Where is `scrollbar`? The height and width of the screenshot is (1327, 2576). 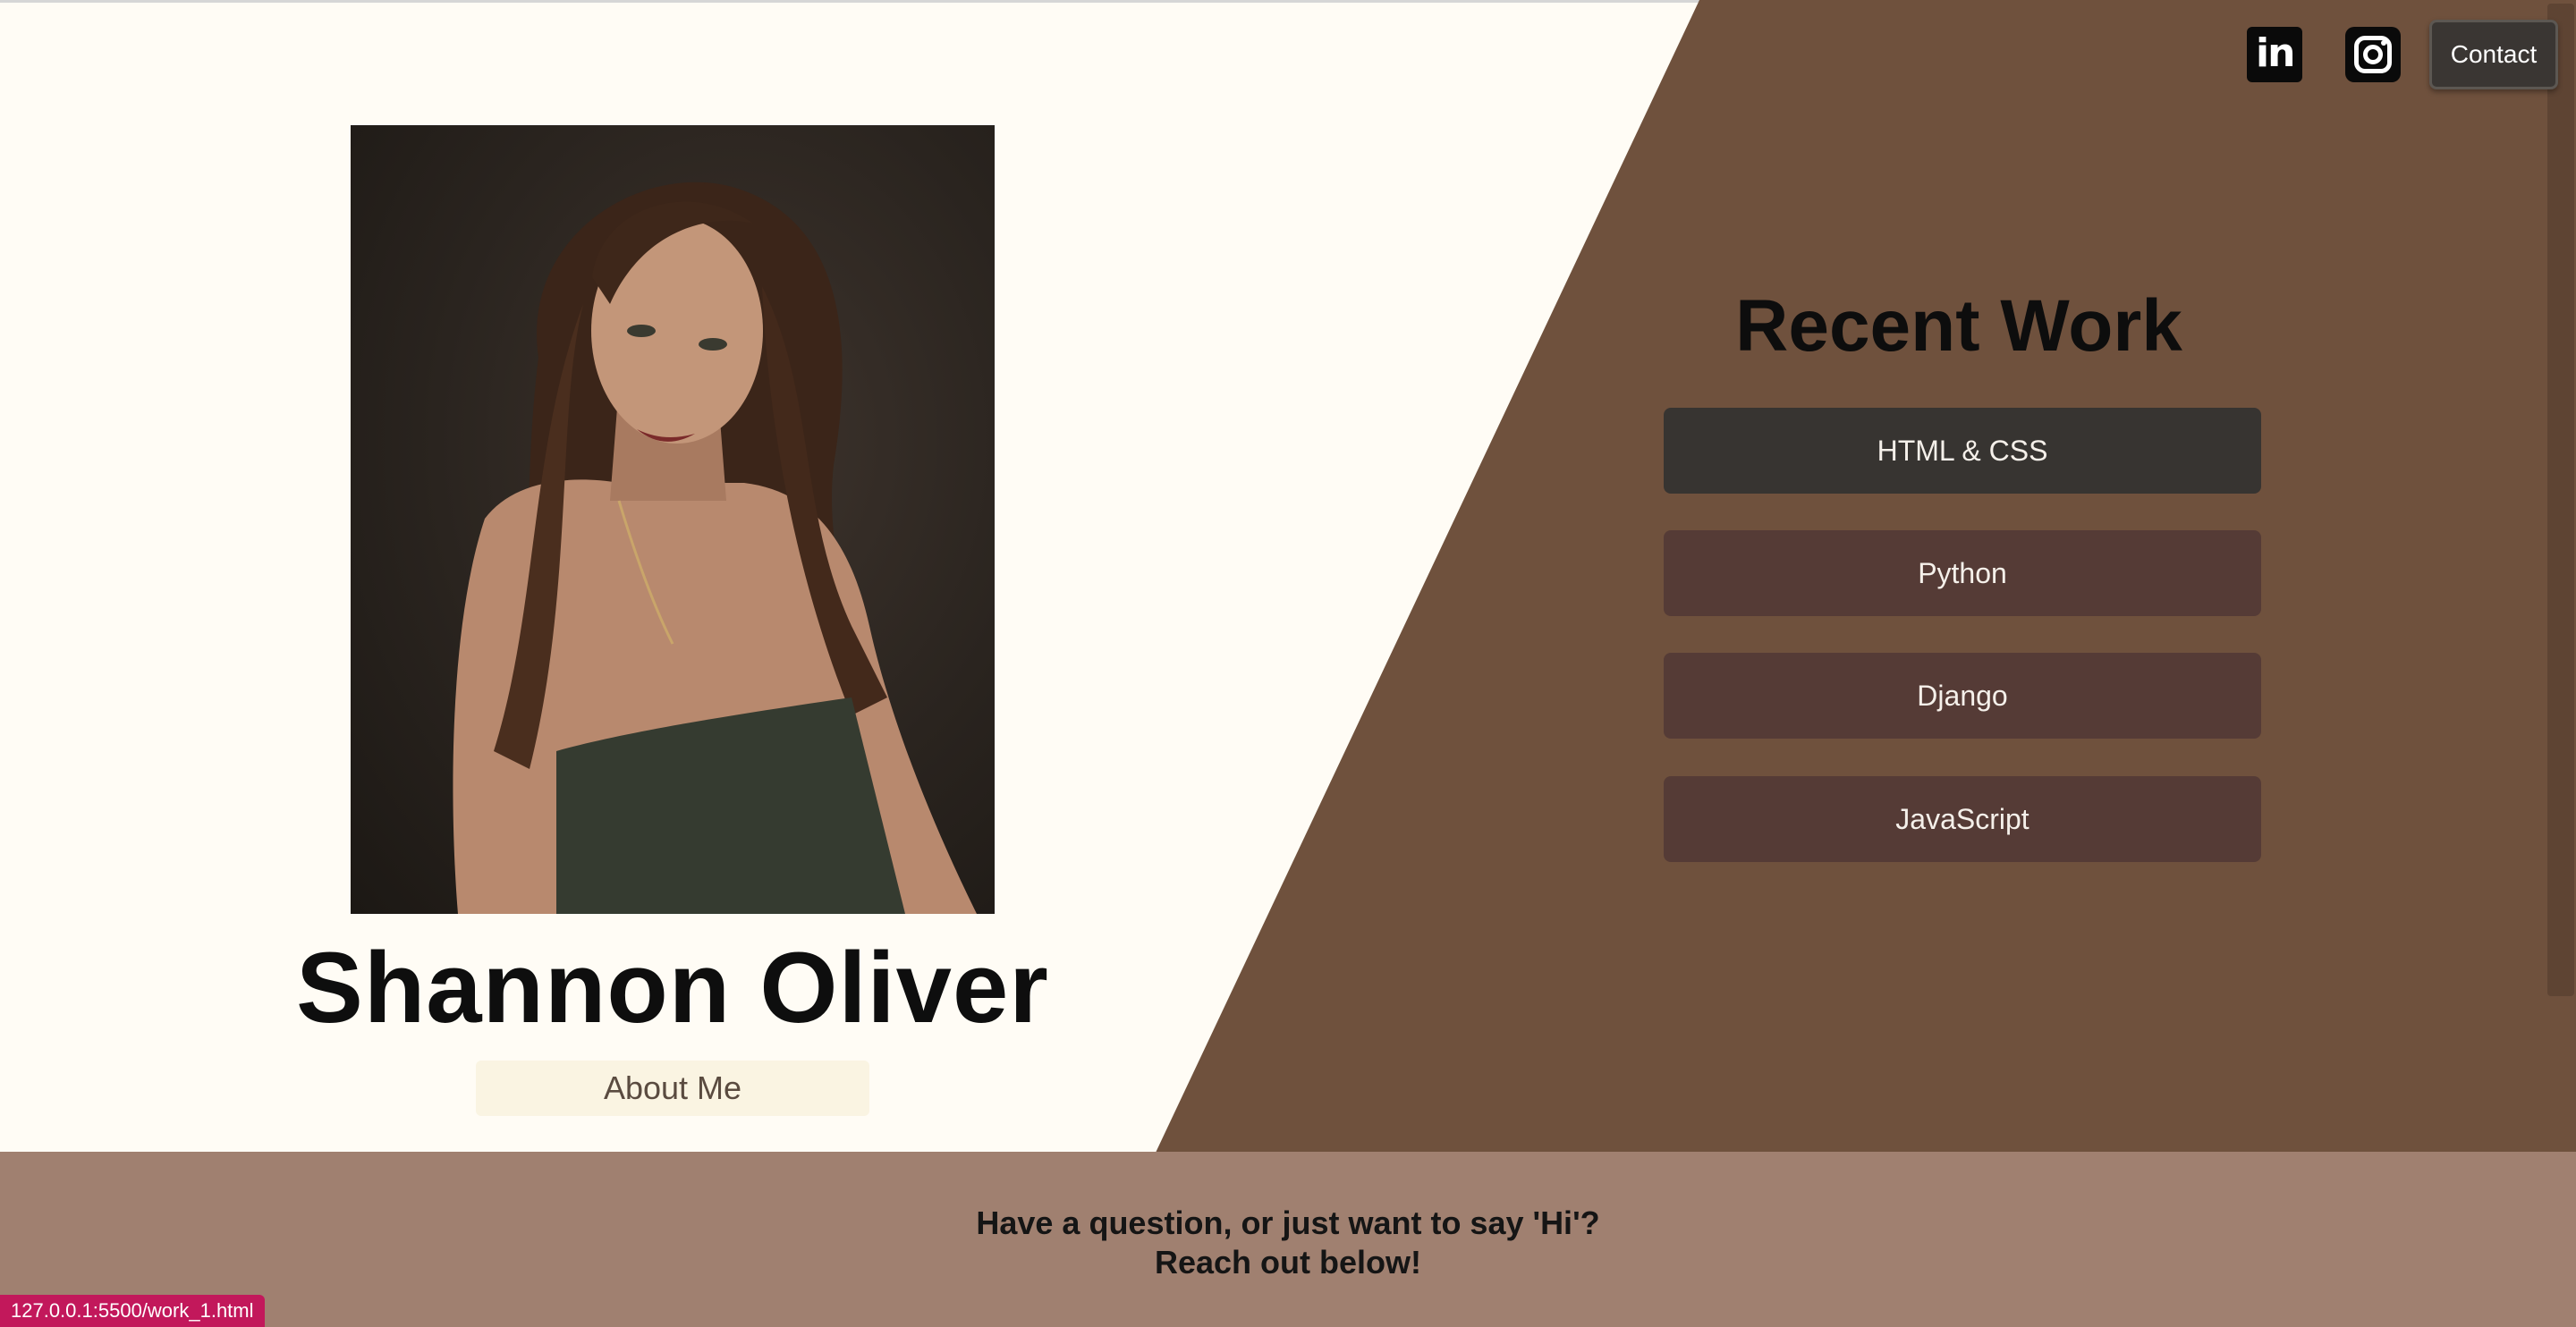
scrollbar is located at coordinates (2560, 500).